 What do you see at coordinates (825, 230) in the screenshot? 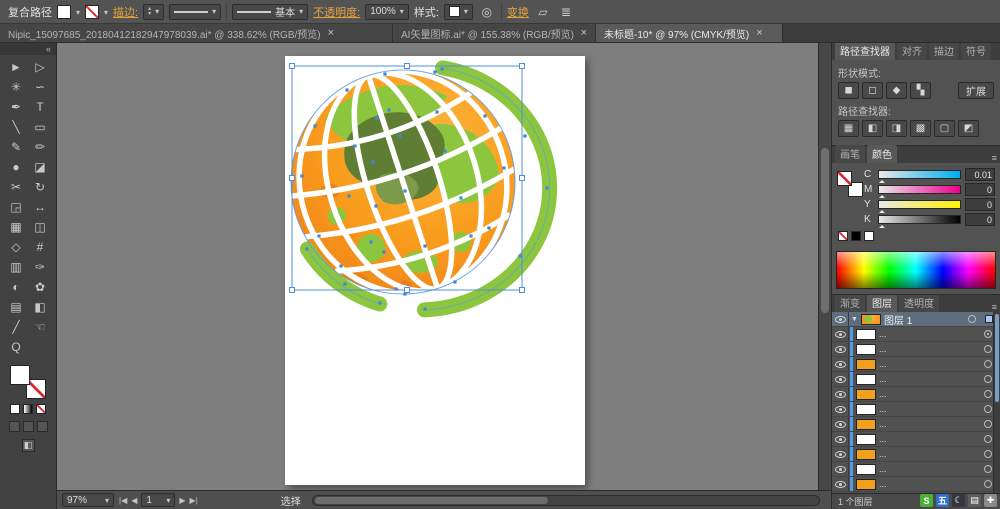
I see `vertical-scrollbar-thumb` at bounding box center [825, 230].